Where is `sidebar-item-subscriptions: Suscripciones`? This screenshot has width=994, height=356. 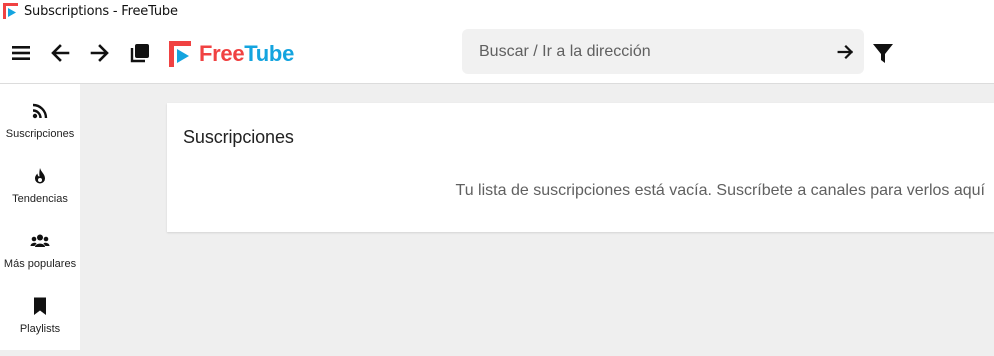 sidebar-item-subscriptions: Suscripciones is located at coordinates (40, 131).